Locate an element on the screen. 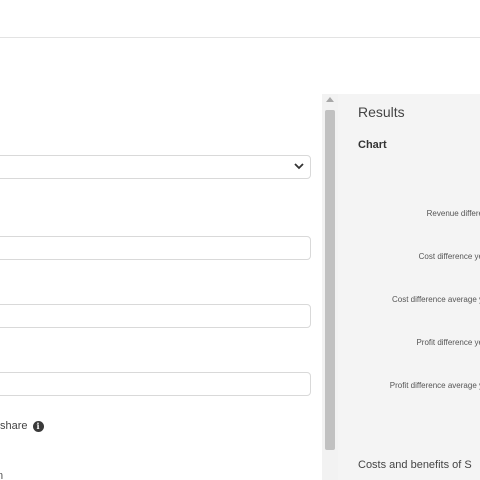 Image resolution: width=480 pixels, height=480 pixels. chevron-down-icon is located at coordinates (299, 166).